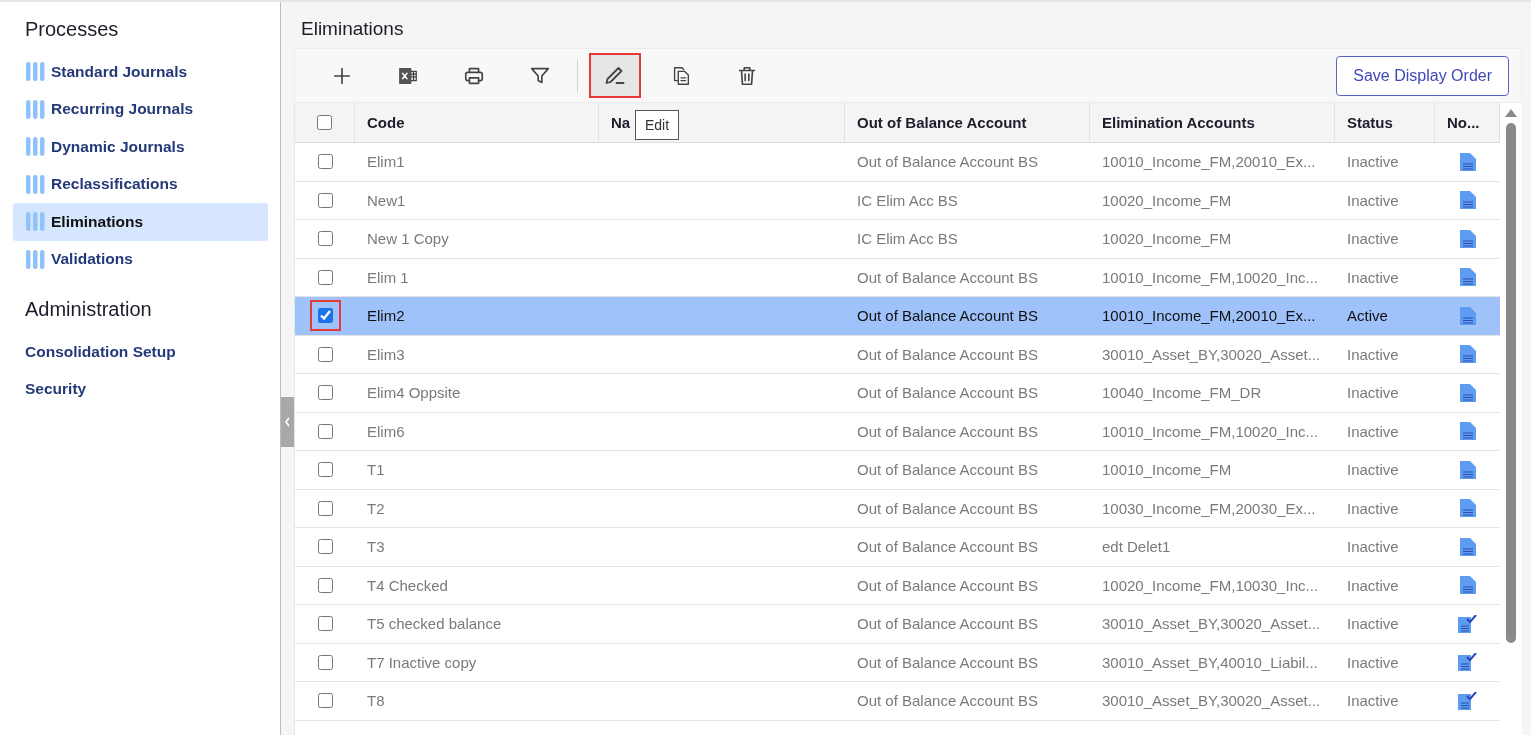 Image resolution: width=1531 pixels, height=735 pixels. I want to click on column-header: Elimination Accounts, so click(1178, 122).